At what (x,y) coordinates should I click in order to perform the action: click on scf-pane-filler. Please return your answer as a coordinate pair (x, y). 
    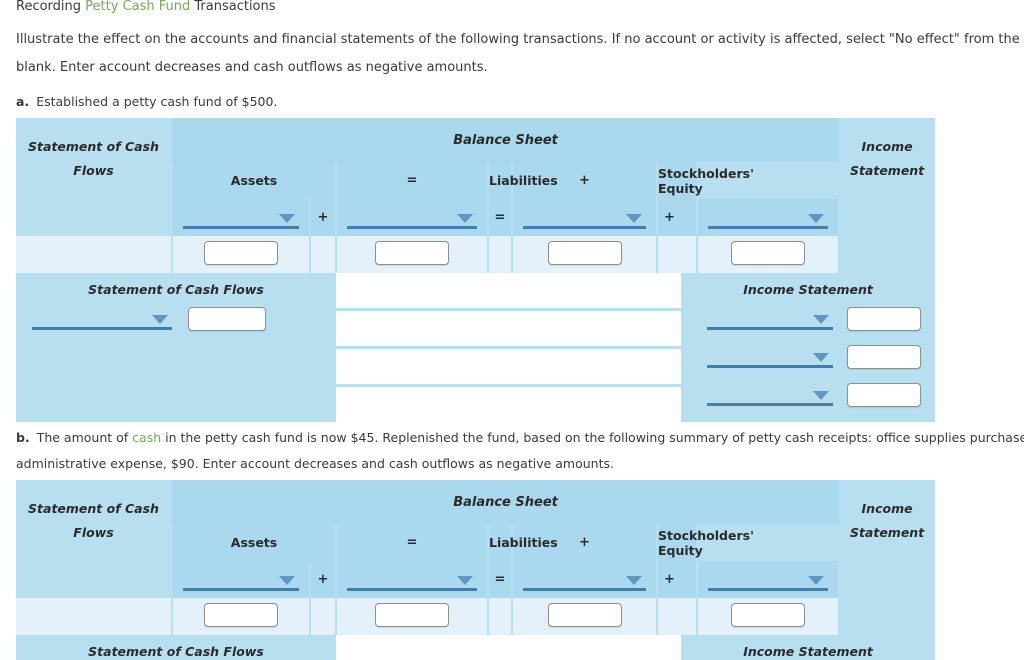
    Looking at the image, I should click on (176, 367).